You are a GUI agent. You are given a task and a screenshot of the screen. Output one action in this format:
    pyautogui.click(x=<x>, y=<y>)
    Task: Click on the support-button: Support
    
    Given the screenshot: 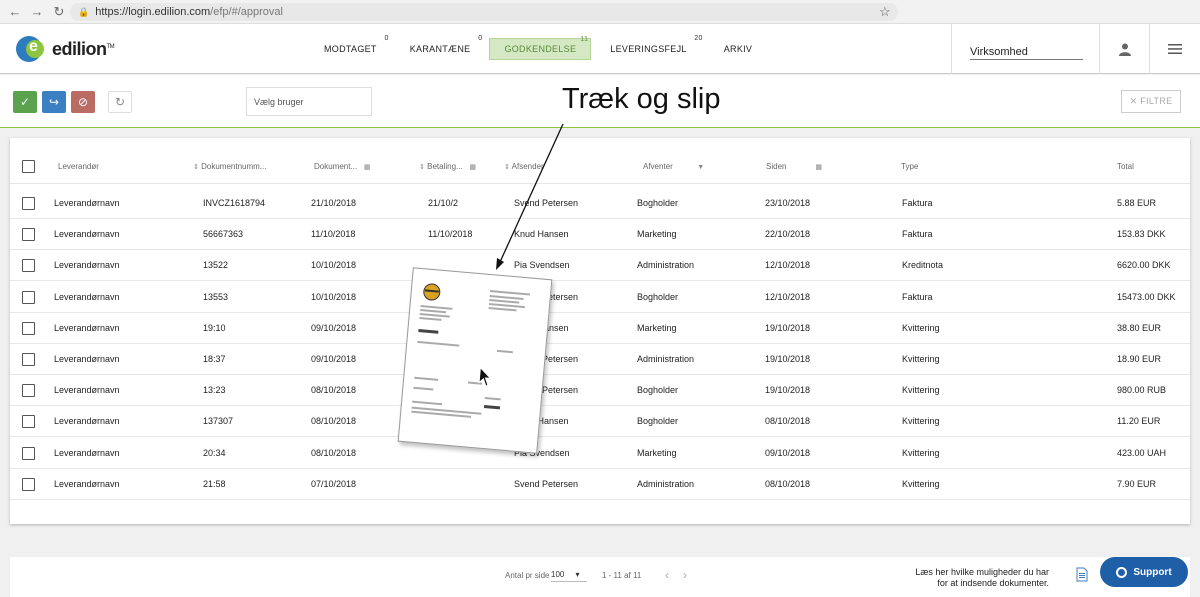 What is the action you would take?
    pyautogui.click(x=1144, y=572)
    